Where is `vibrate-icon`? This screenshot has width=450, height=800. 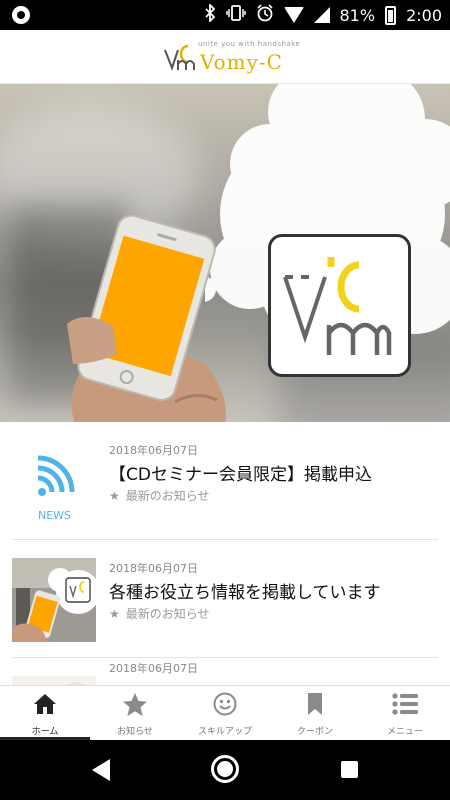 vibrate-icon is located at coordinates (235, 15).